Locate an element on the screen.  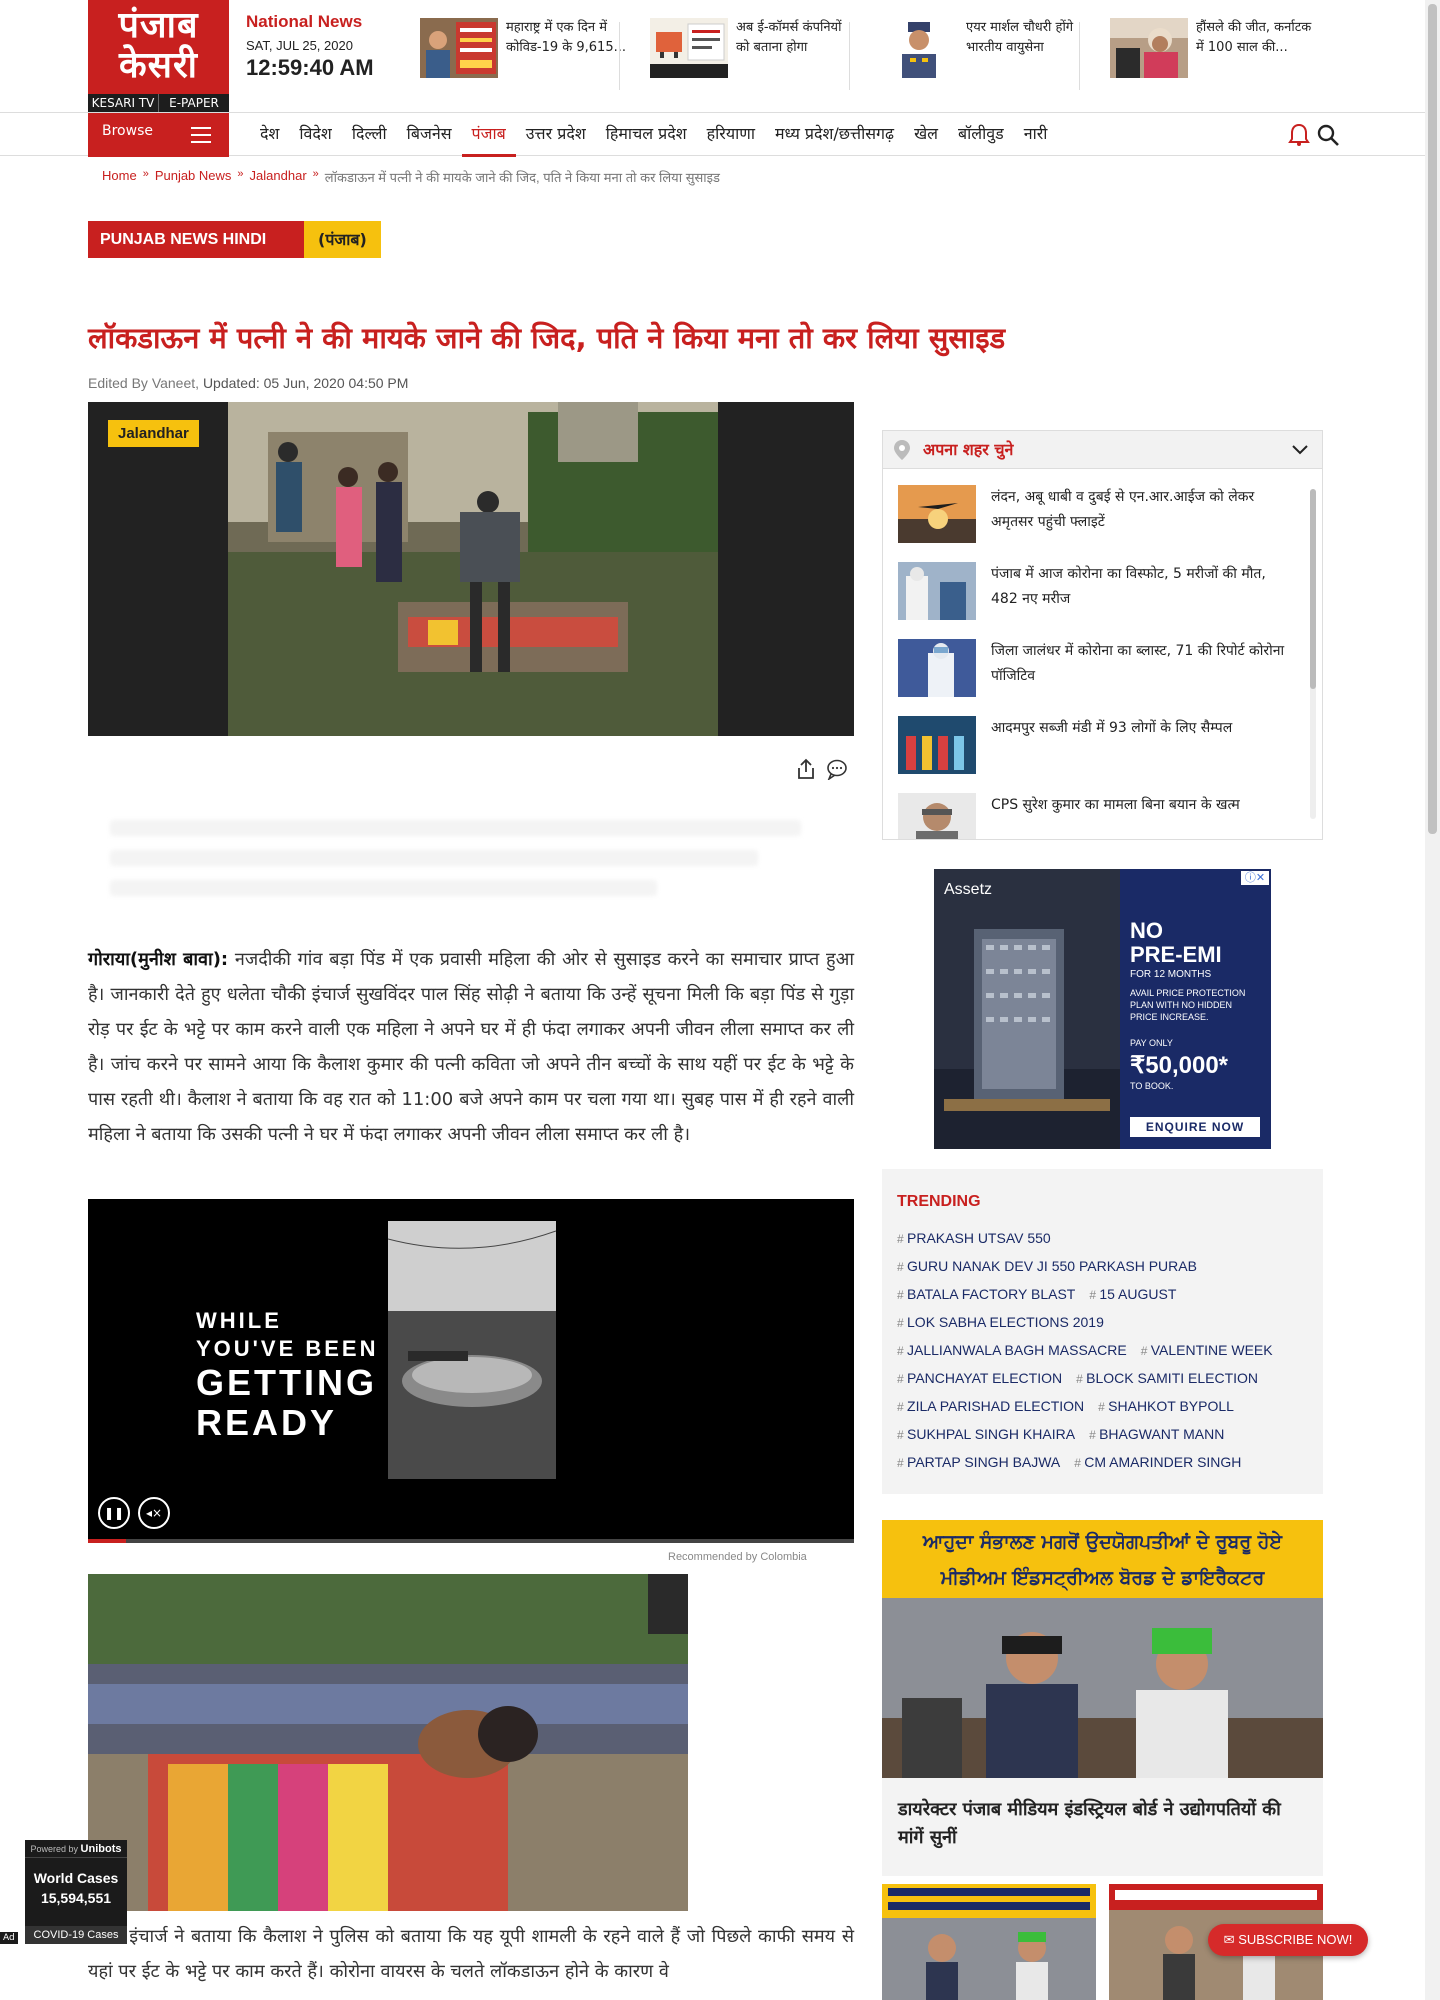
chevron-right-icon: » is located at coordinates (145, 174).